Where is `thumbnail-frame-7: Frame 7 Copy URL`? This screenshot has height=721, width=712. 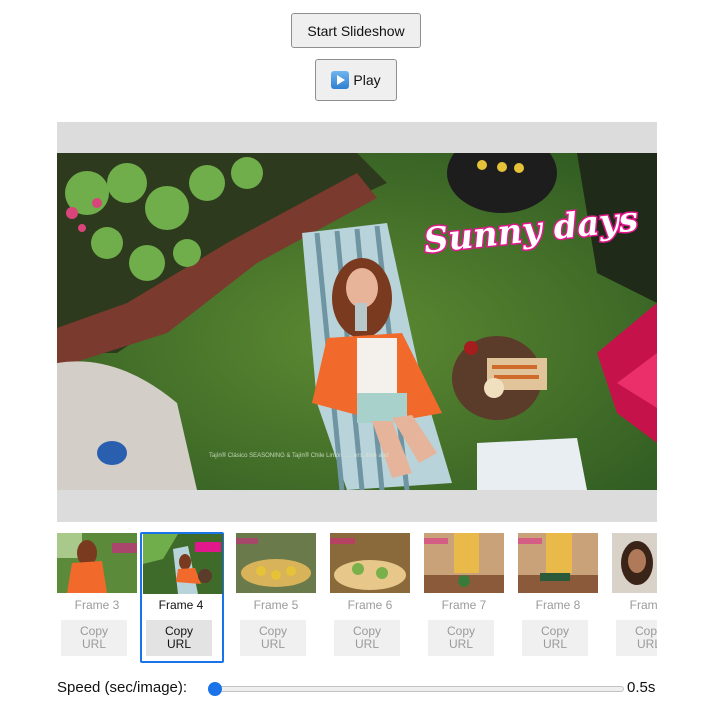
thumbnail-frame-7: Frame 7 Copy URL is located at coordinates (464, 597).